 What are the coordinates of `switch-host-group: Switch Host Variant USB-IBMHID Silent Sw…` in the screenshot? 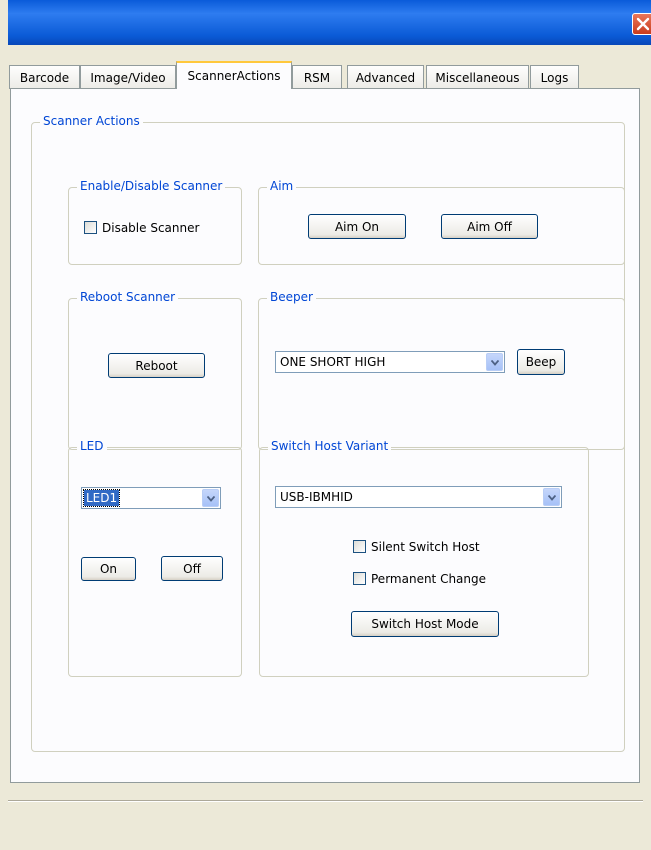 It's located at (424, 558).